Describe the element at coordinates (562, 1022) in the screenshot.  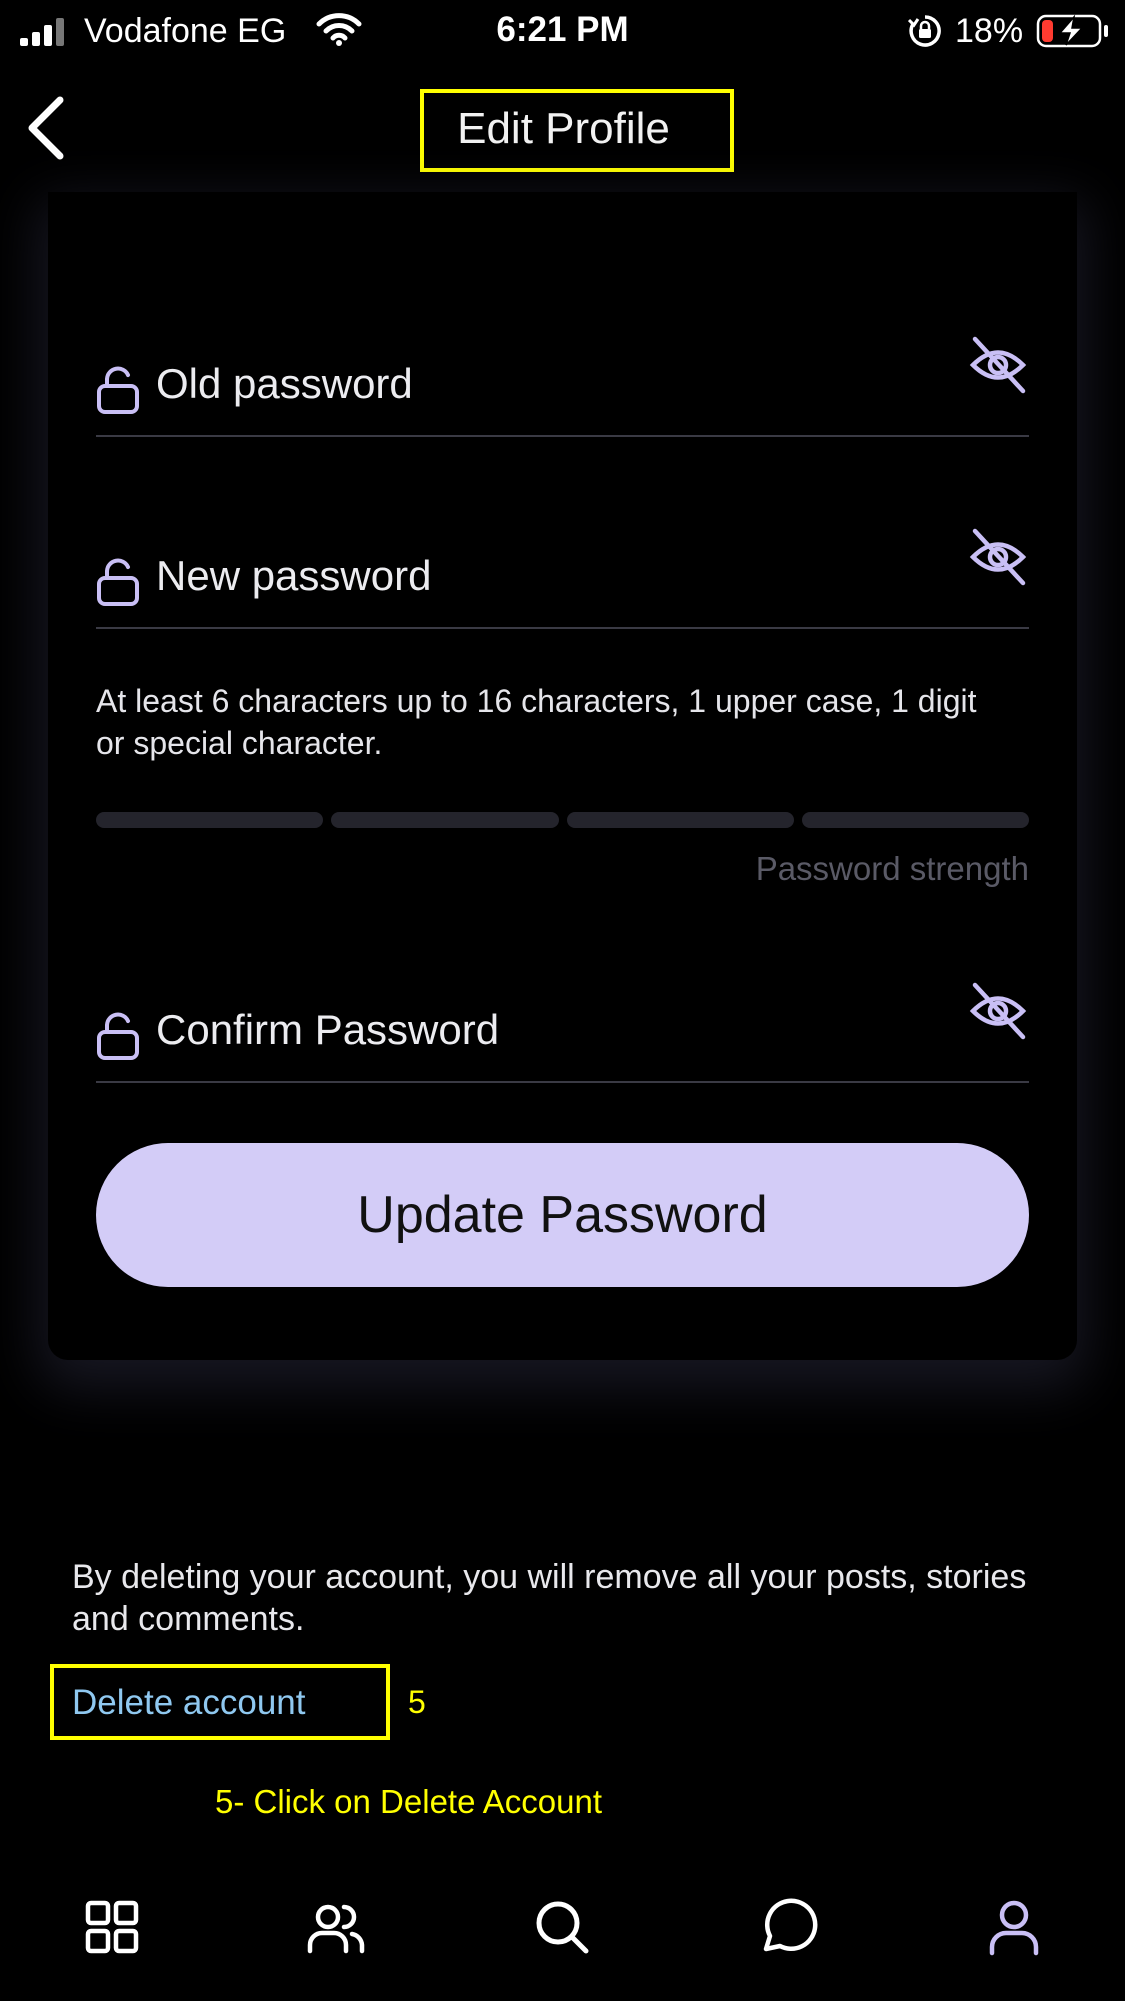
I see `confirm-password-field: Confirm Password` at that location.